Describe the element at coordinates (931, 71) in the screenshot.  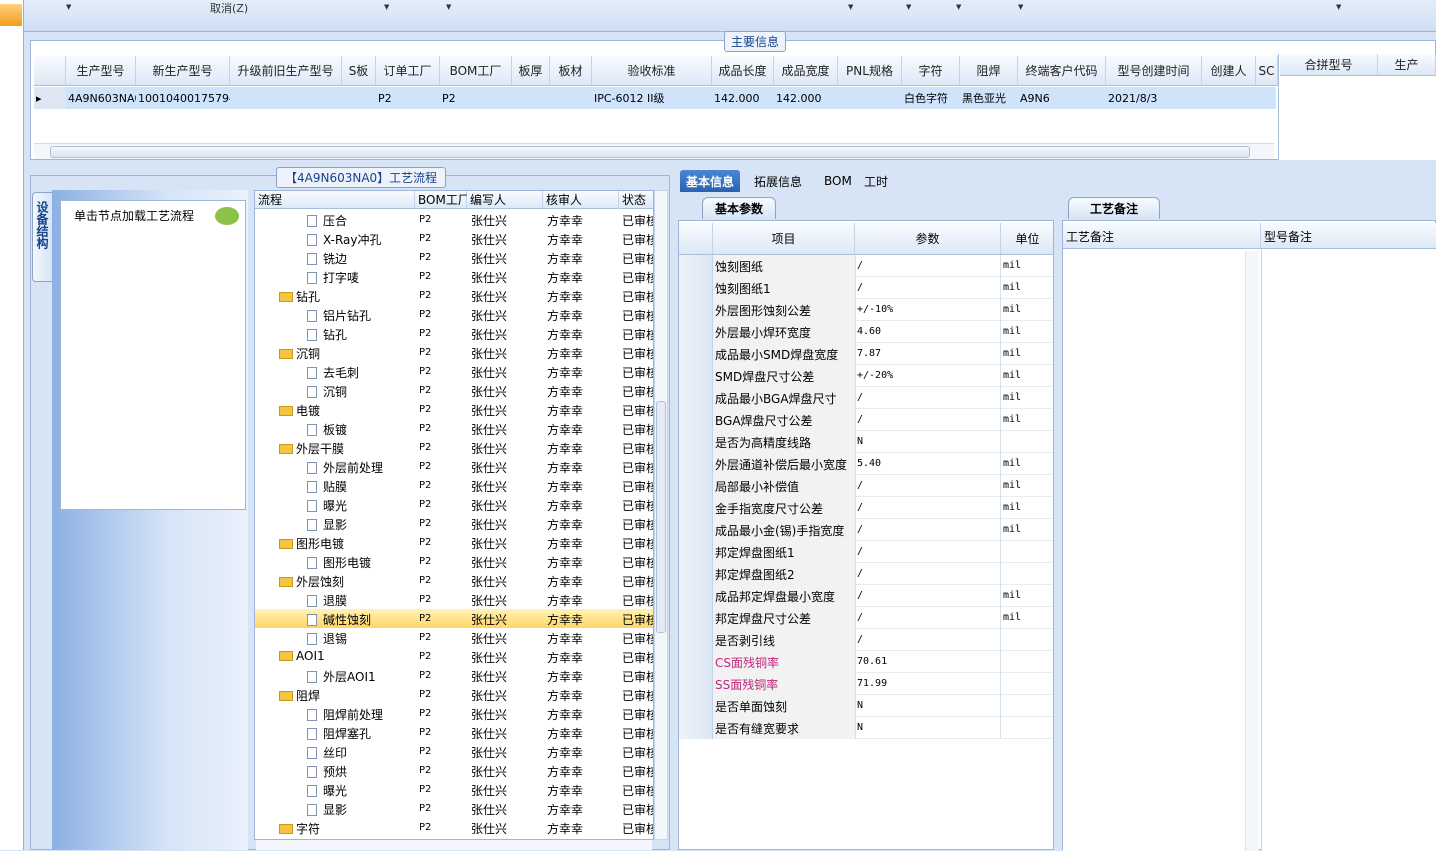
I see `column-header: 字符` at that location.